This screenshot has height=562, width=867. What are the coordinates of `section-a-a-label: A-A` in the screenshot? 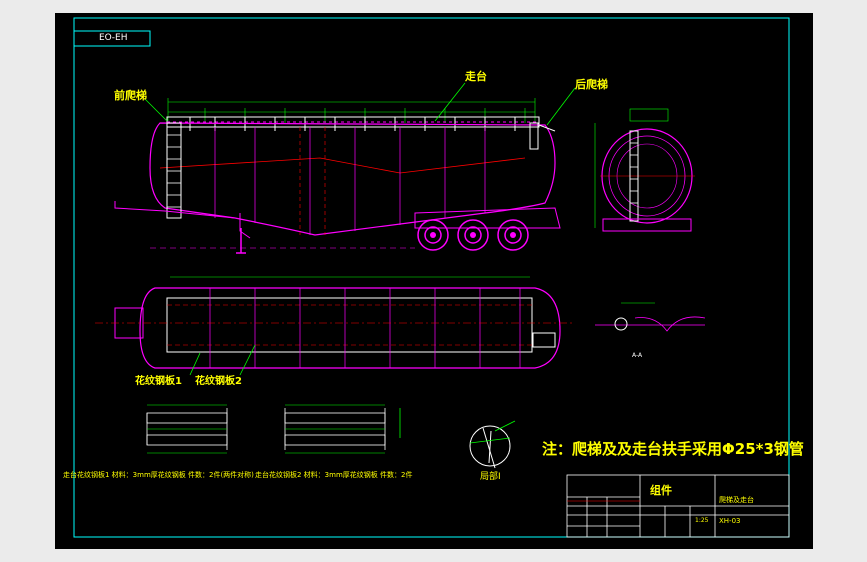 It's located at (637, 355).